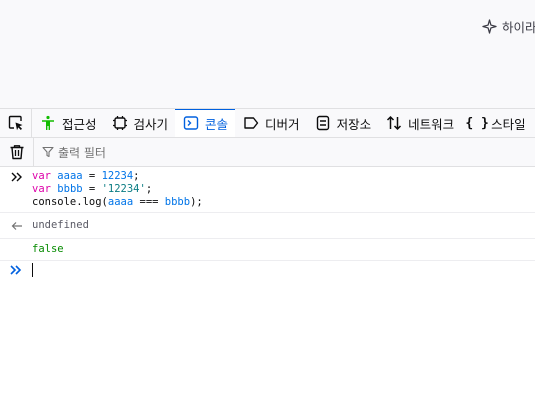 The image size is (535, 415). I want to click on text-caret, so click(32, 270).